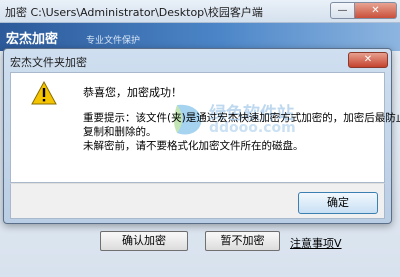 The image size is (400, 277). I want to click on message-title: 恭喜您，加密成功！, so click(132, 92).